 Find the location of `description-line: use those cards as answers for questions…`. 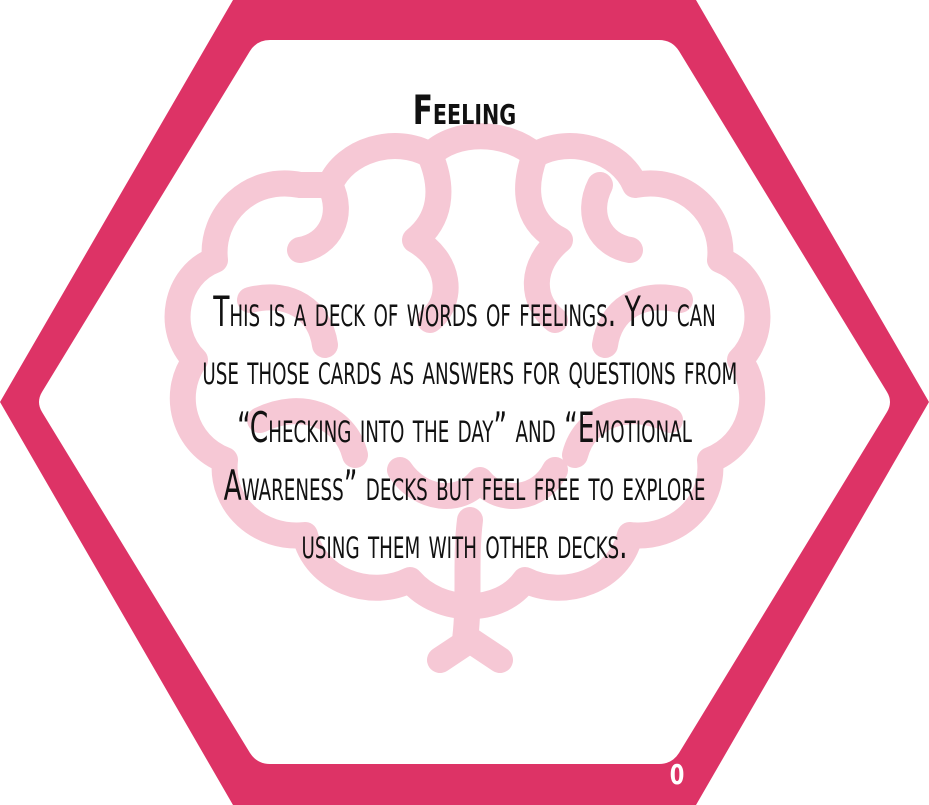

description-line: use those cards as answers for questions… is located at coordinates (470, 369).